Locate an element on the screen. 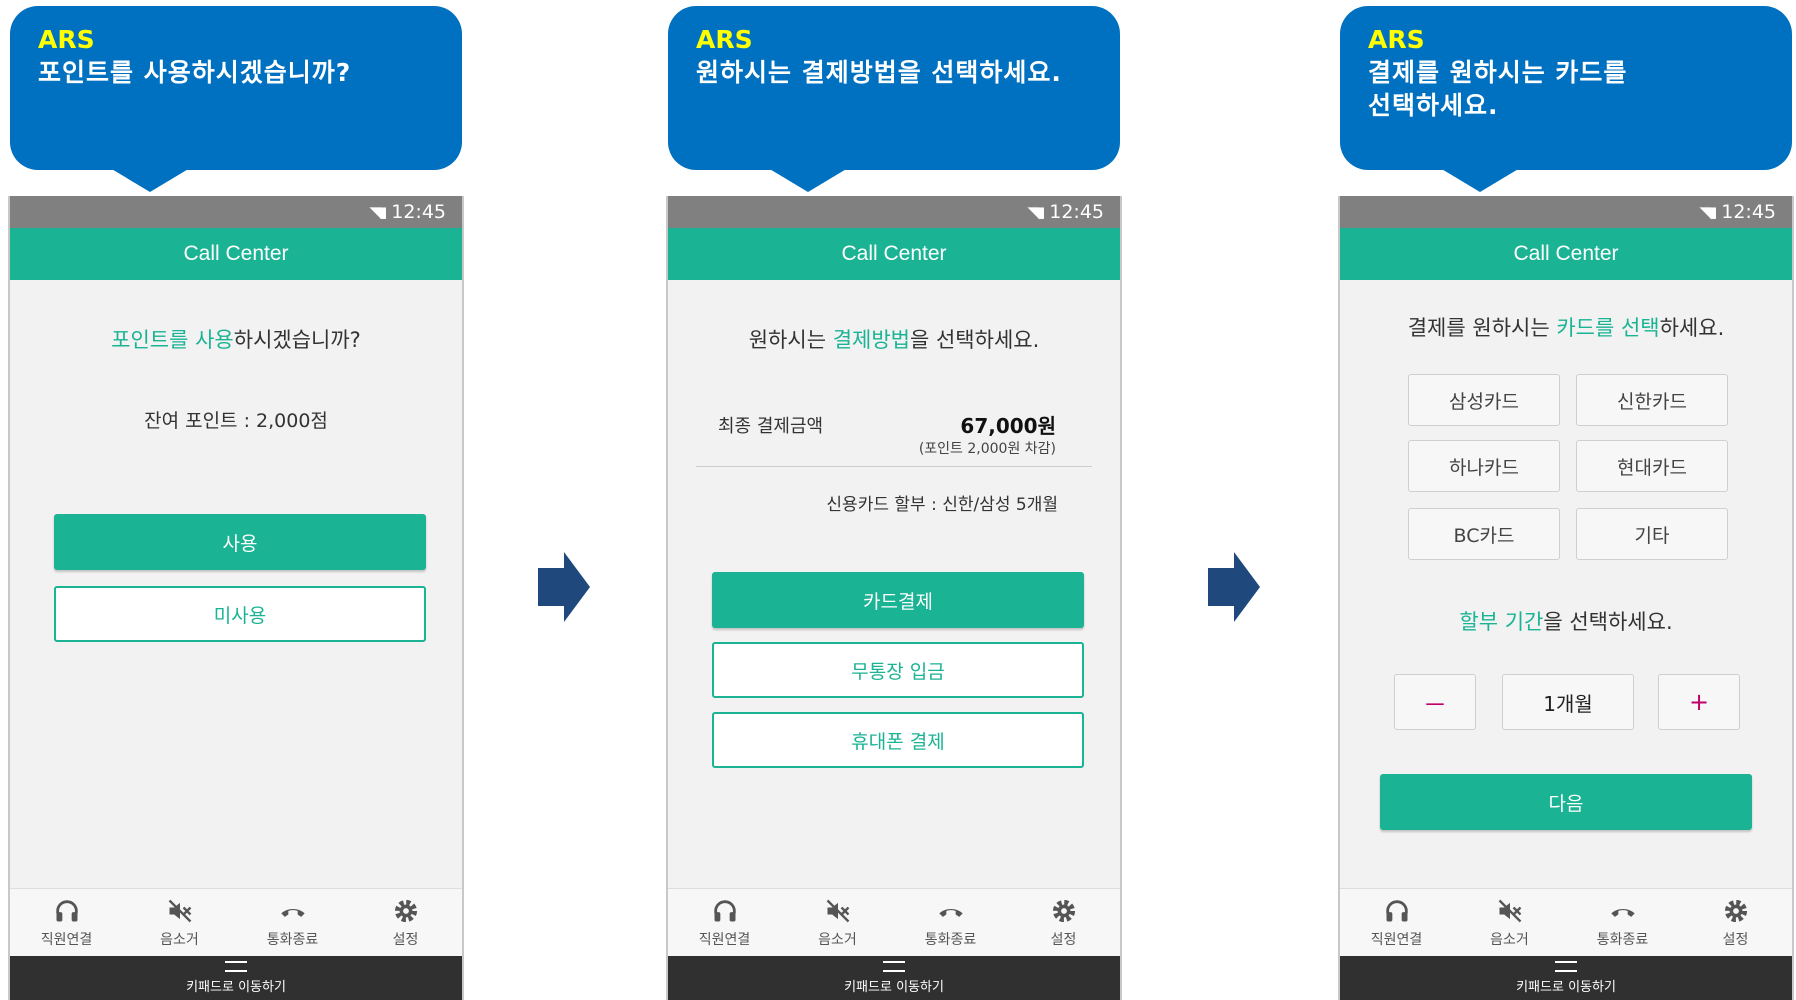 This screenshot has width=1796, height=1000. prompt-rest: 을 선택하세요. is located at coordinates (974, 340).